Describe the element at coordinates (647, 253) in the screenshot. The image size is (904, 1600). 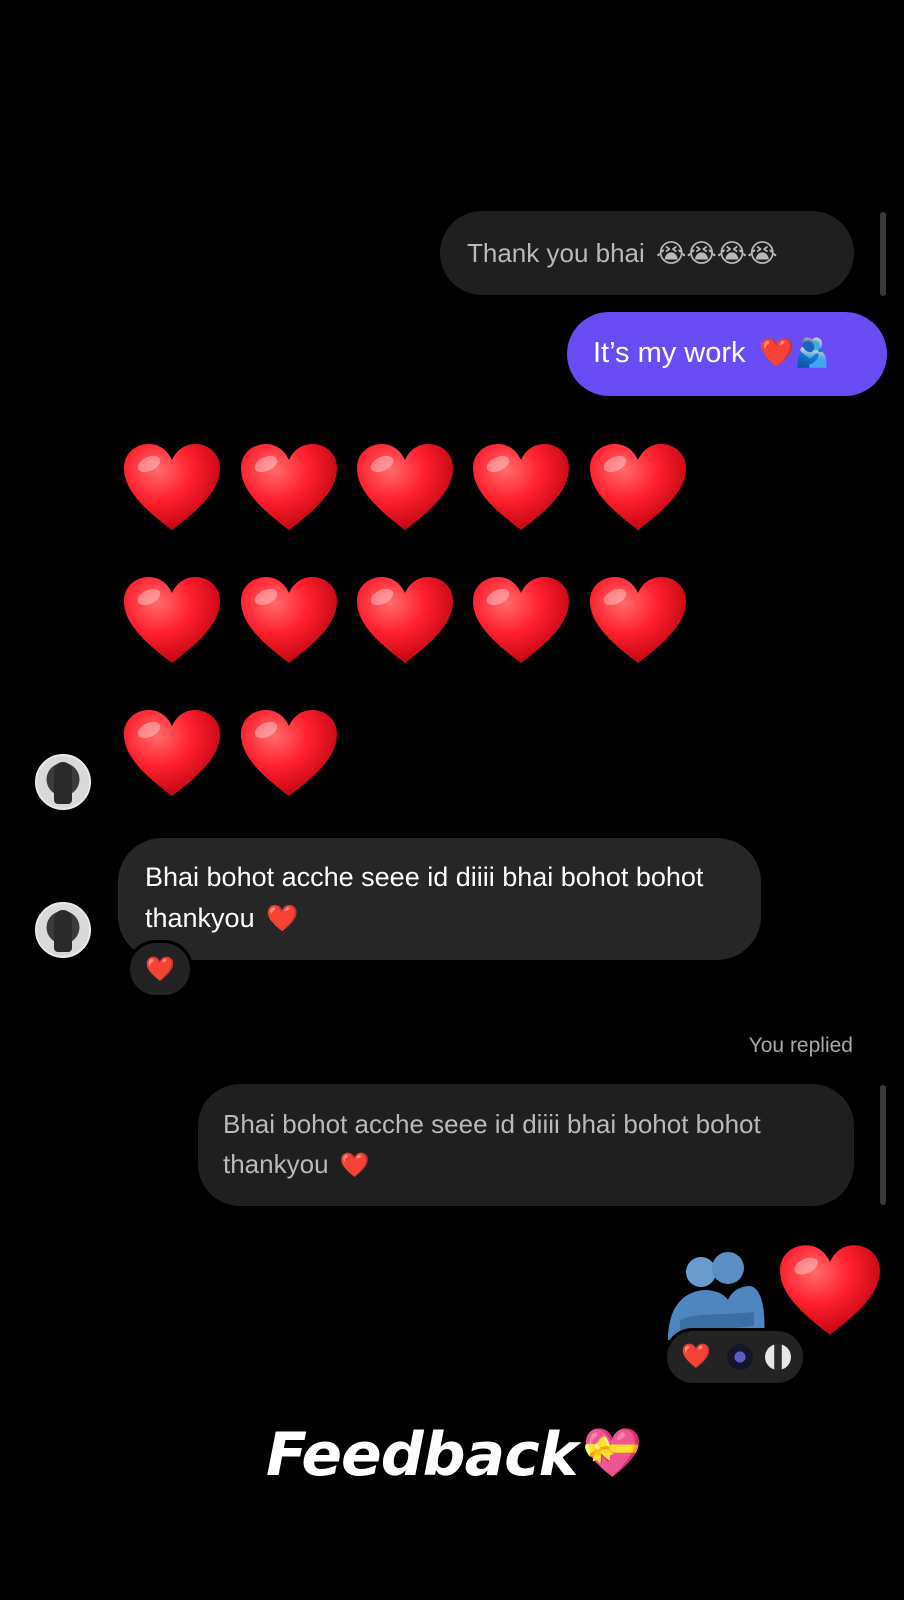
I see `quoted-message-top: Thank you bhai 😭😭😭😭` at that location.